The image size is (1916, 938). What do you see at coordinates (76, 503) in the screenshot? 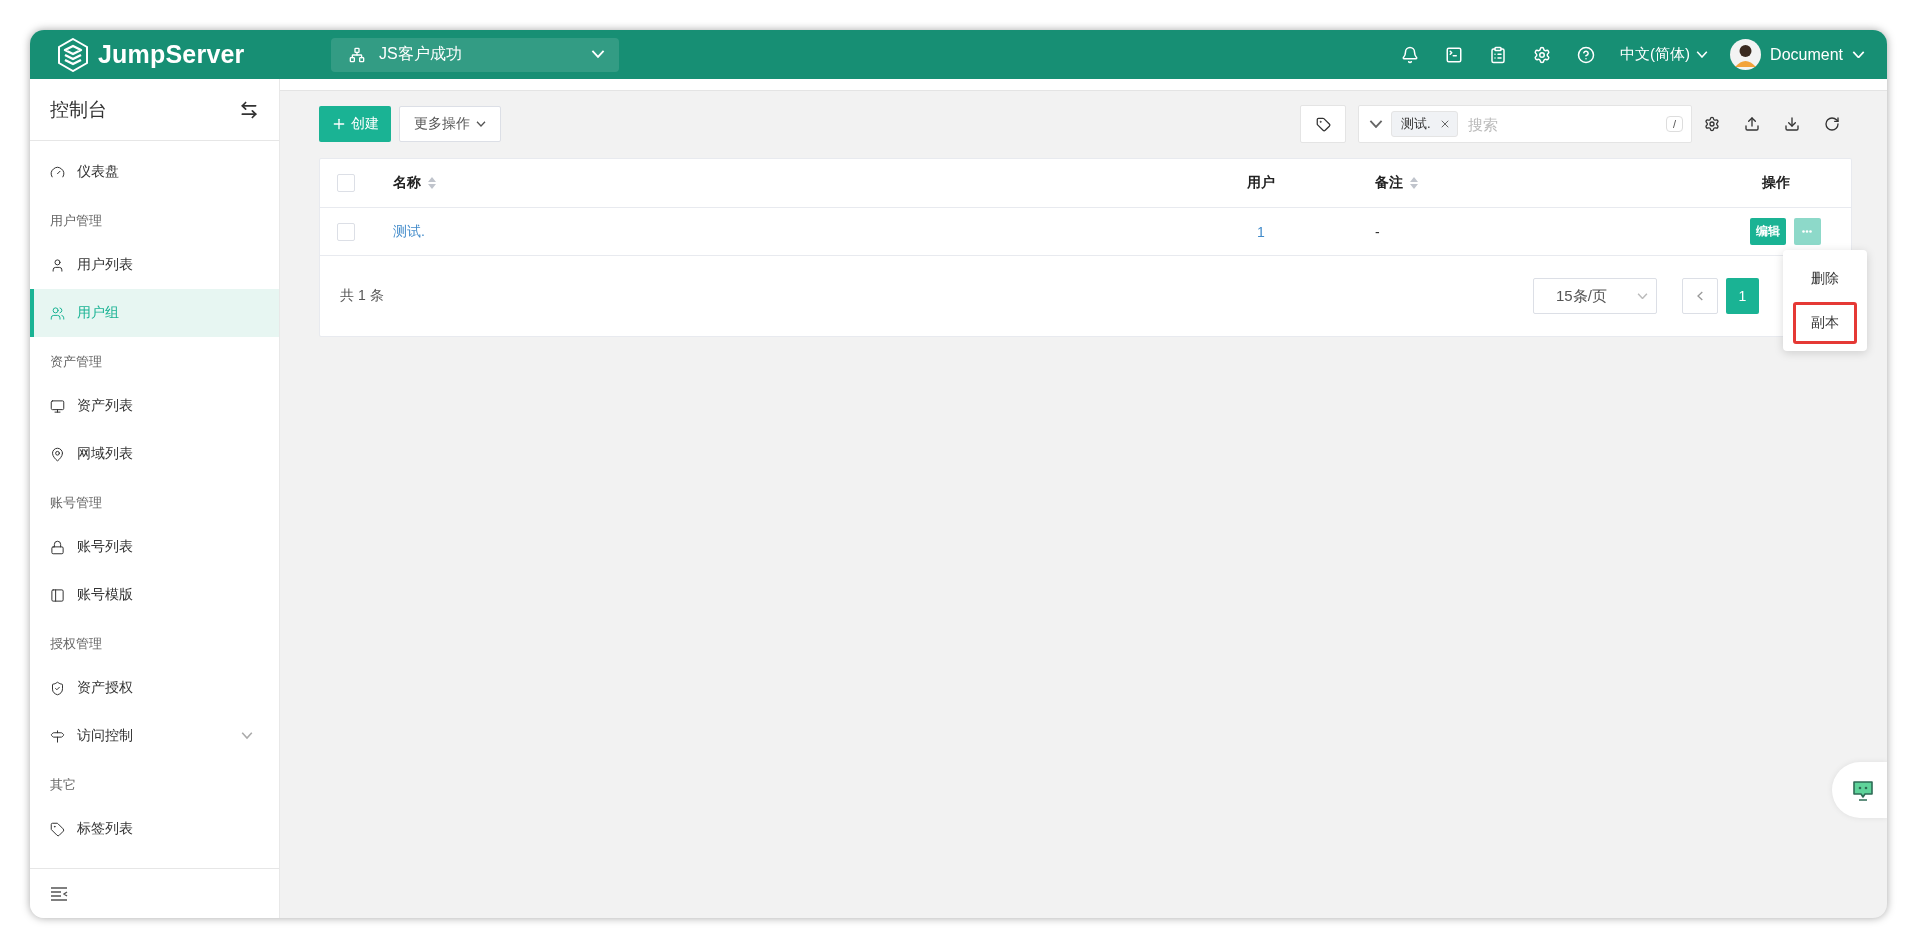
I see `sidebar-group-label: 账号管理` at bounding box center [76, 503].